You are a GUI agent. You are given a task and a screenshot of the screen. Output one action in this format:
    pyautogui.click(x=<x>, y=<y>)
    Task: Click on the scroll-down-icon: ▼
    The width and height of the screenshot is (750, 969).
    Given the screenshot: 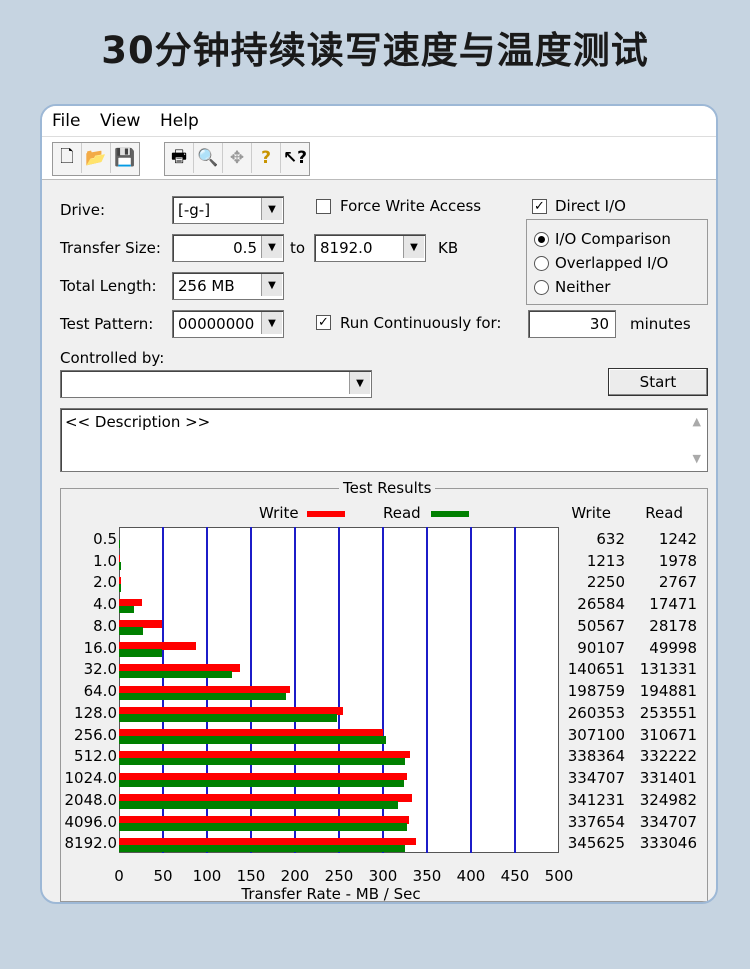 What is the action you would take?
    pyautogui.click(x=697, y=458)
    